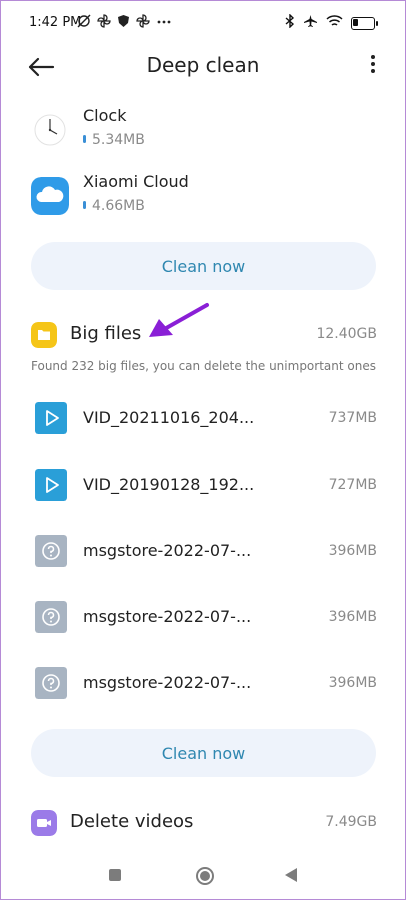  What do you see at coordinates (115, 875) in the screenshot?
I see `recents-icon` at bounding box center [115, 875].